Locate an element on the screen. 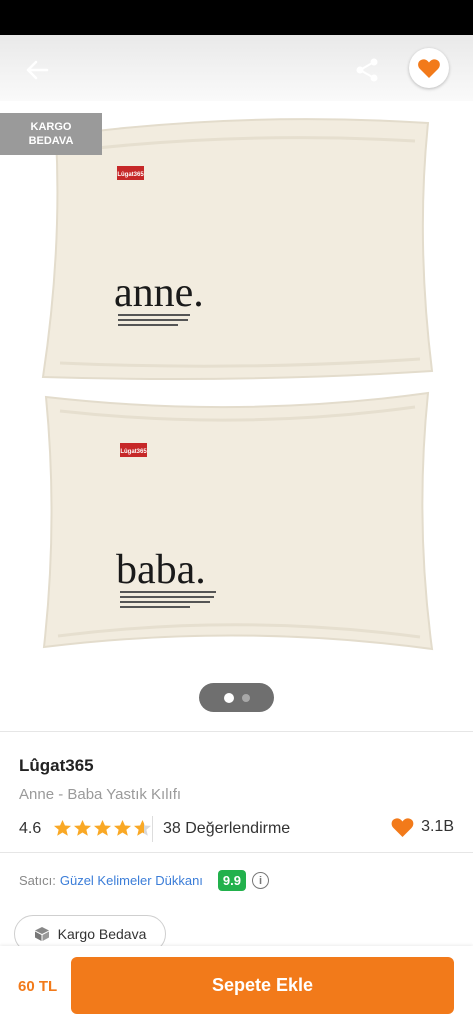 The width and height of the screenshot is (473, 1024). product-name: Anne - Baba Yastık Kılıfı is located at coordinates (100, 794).